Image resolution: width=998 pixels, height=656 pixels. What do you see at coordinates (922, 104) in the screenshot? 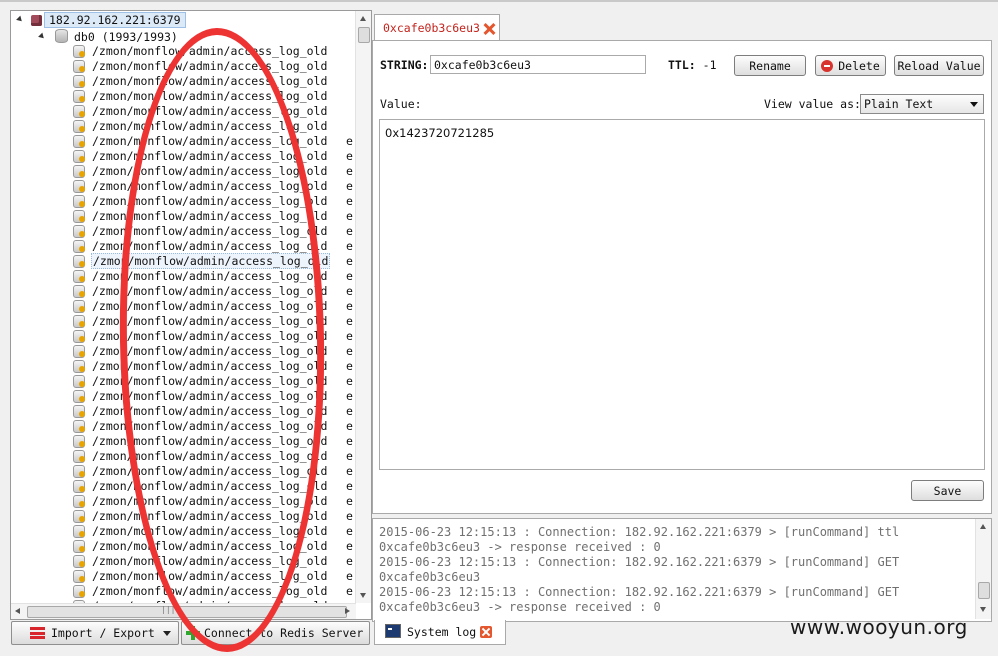
I see `view-as-select: Plain Text` at bounding box center [922, 104].